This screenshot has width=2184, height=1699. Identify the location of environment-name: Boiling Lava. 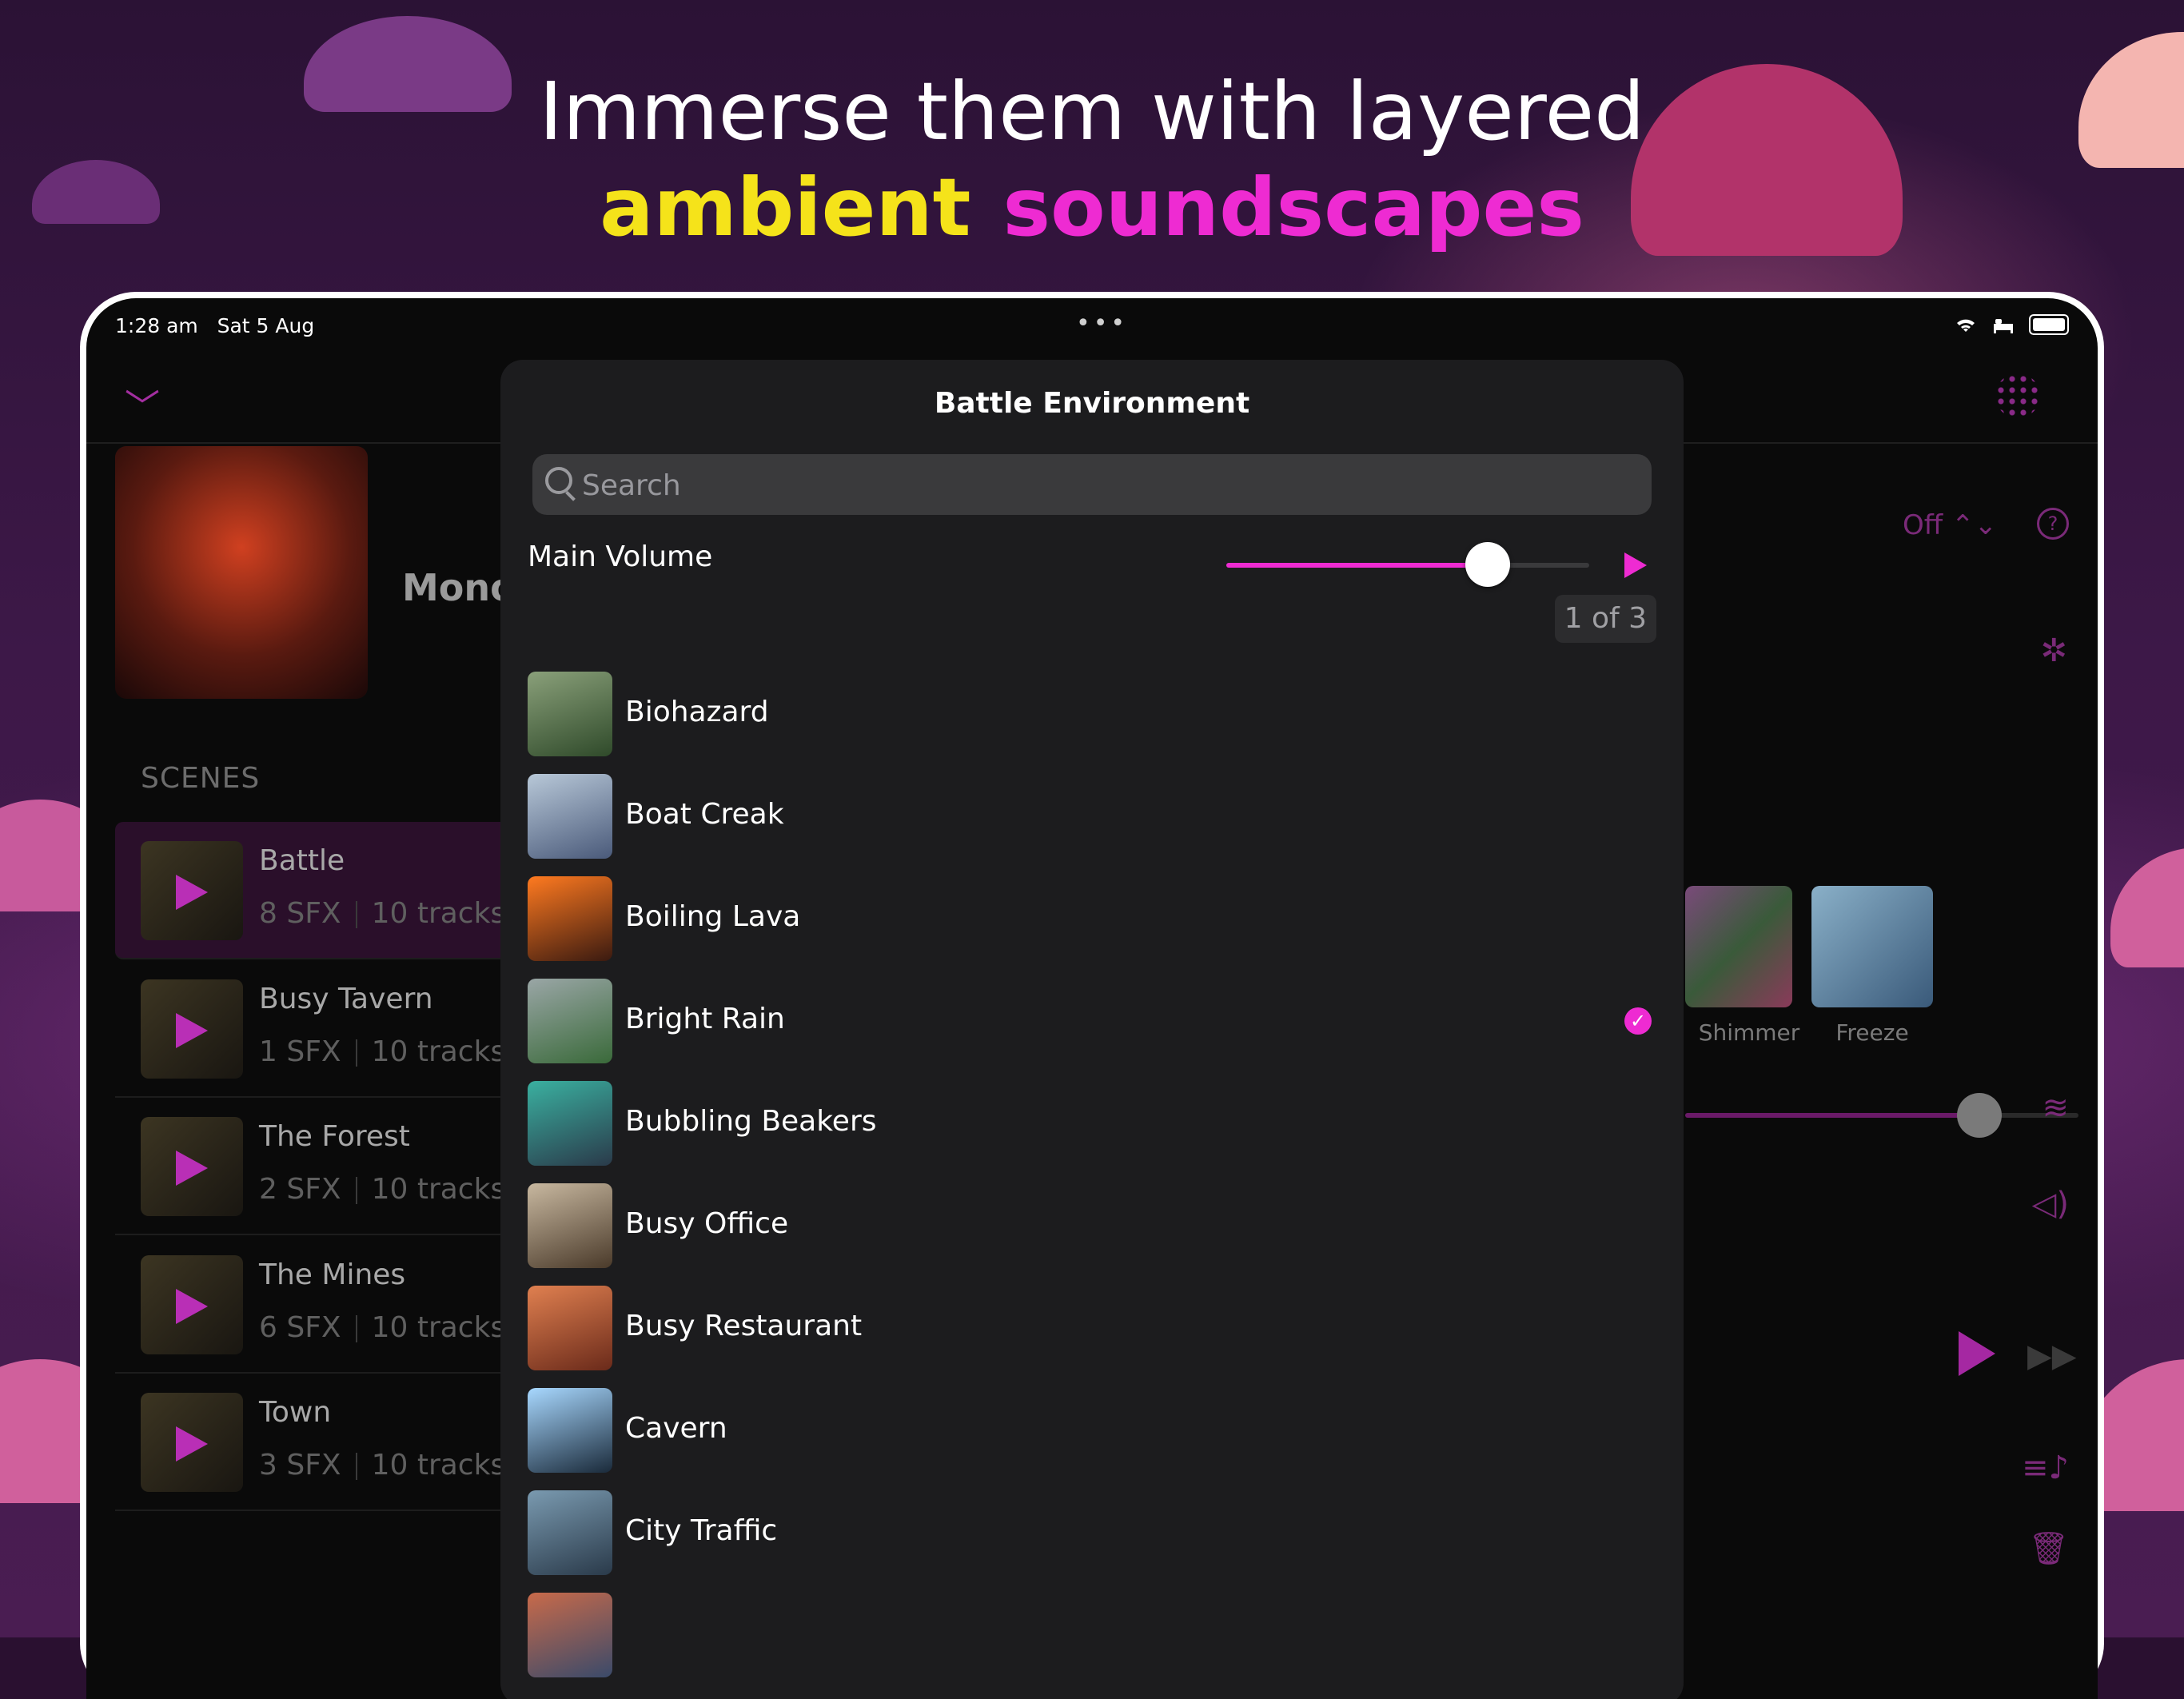
(713, 916).